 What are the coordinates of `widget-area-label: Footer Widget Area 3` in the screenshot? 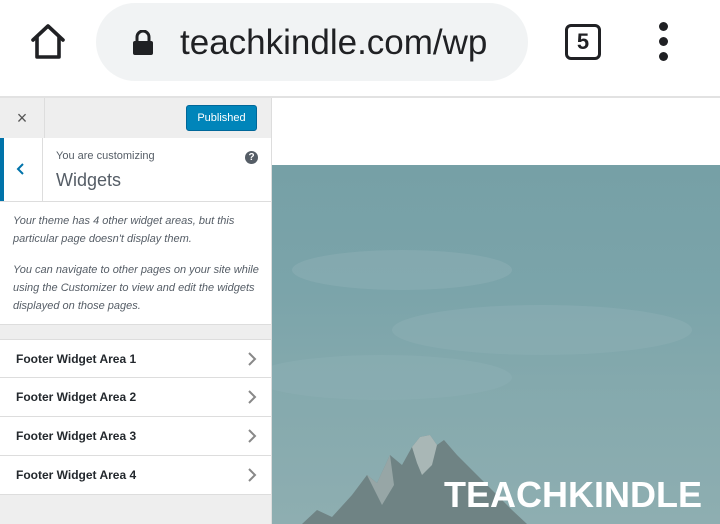 It's located at (76, 436).